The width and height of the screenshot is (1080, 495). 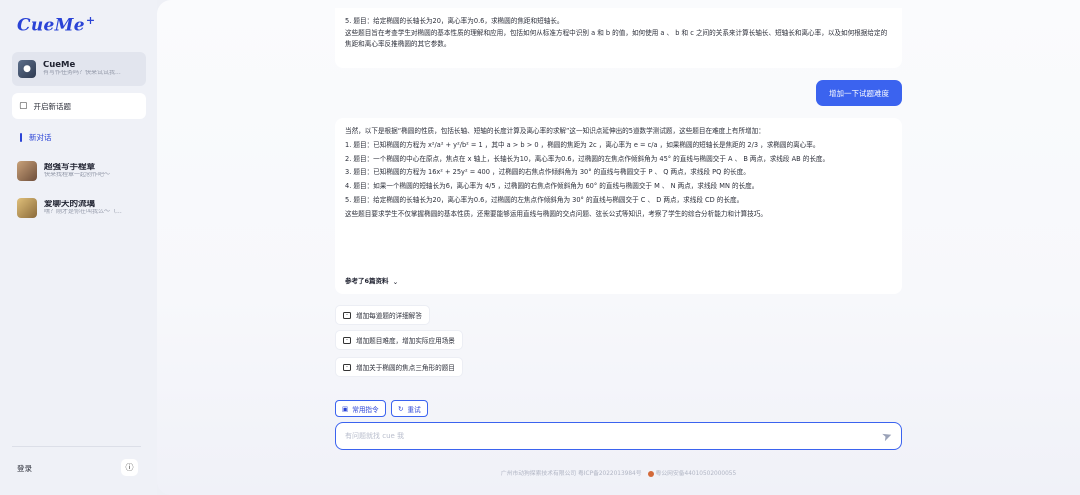 I want to click on new-chat-icon: ▢, so click(x=23, y=106).